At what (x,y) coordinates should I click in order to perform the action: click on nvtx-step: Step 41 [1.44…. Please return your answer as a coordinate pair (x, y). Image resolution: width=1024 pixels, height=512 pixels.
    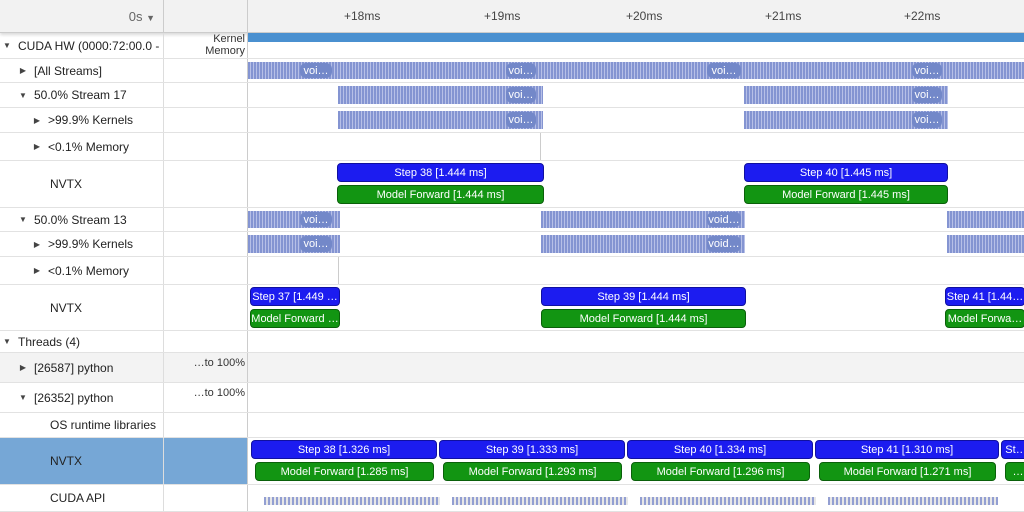
    Looking at the image, I should click on (984, 296).